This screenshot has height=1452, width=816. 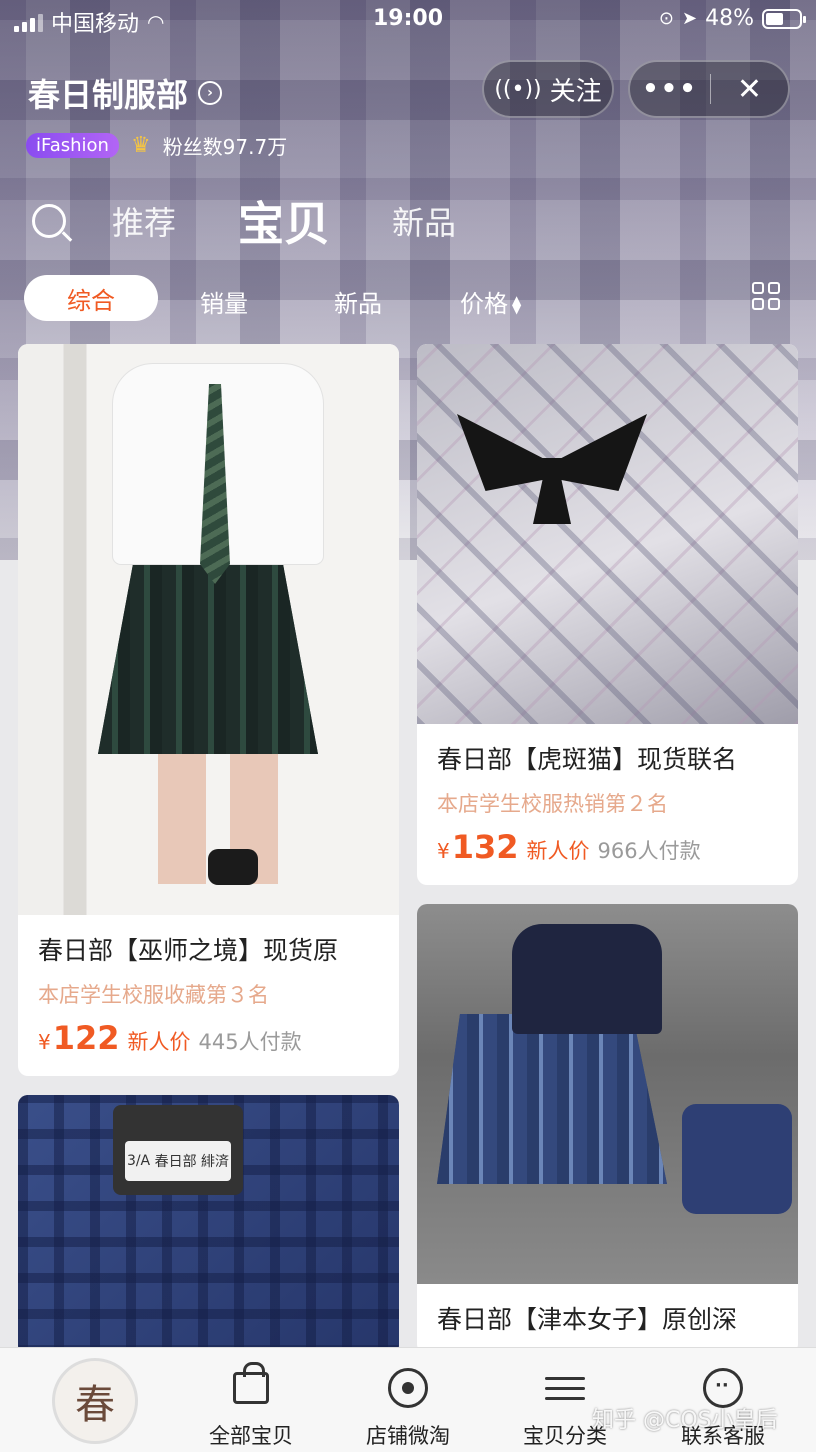 I want to click on sort-bar: 综合 销量 新品 价格 ▲ ▼, so click(x=409, y=298).